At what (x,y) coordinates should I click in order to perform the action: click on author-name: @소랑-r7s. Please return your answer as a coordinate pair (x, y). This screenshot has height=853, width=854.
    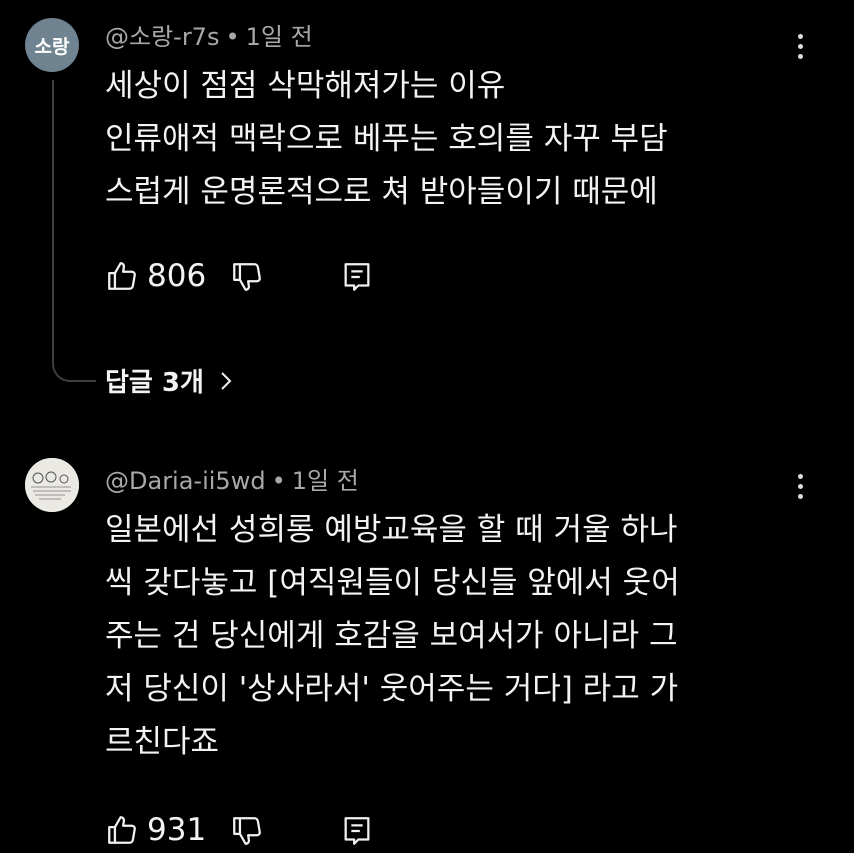
    Looking at the image, I should click on (162, 37).